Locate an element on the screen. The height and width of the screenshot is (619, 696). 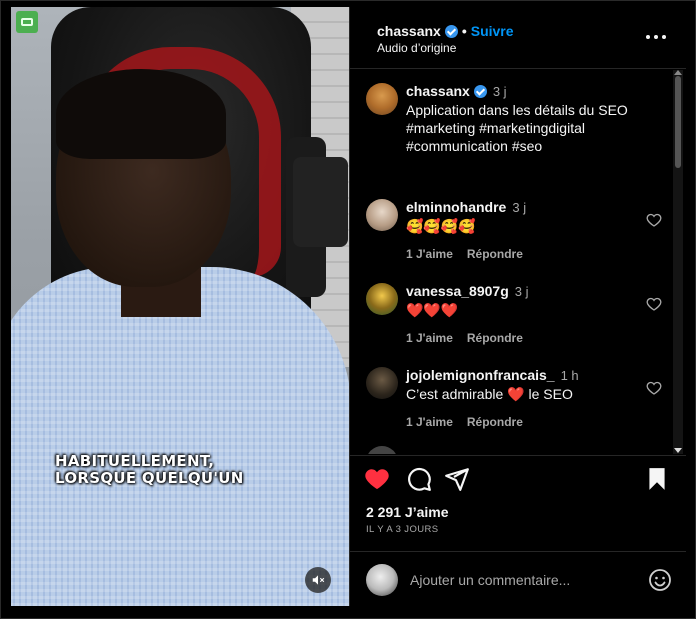
comment-time: 1 h is located at coordinates (569, 375).